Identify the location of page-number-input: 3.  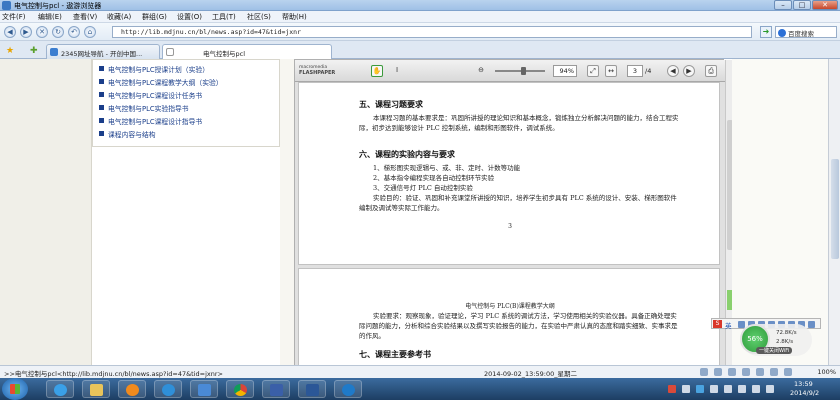
(635, 71).